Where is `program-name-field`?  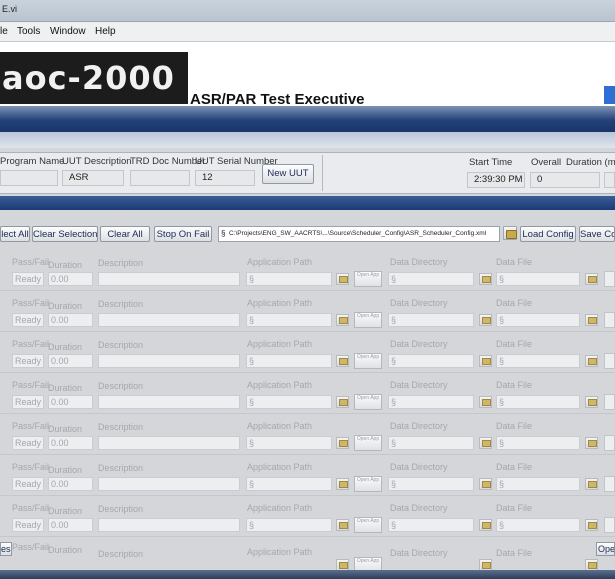
program-name-field is located at coordinates (29, 178).